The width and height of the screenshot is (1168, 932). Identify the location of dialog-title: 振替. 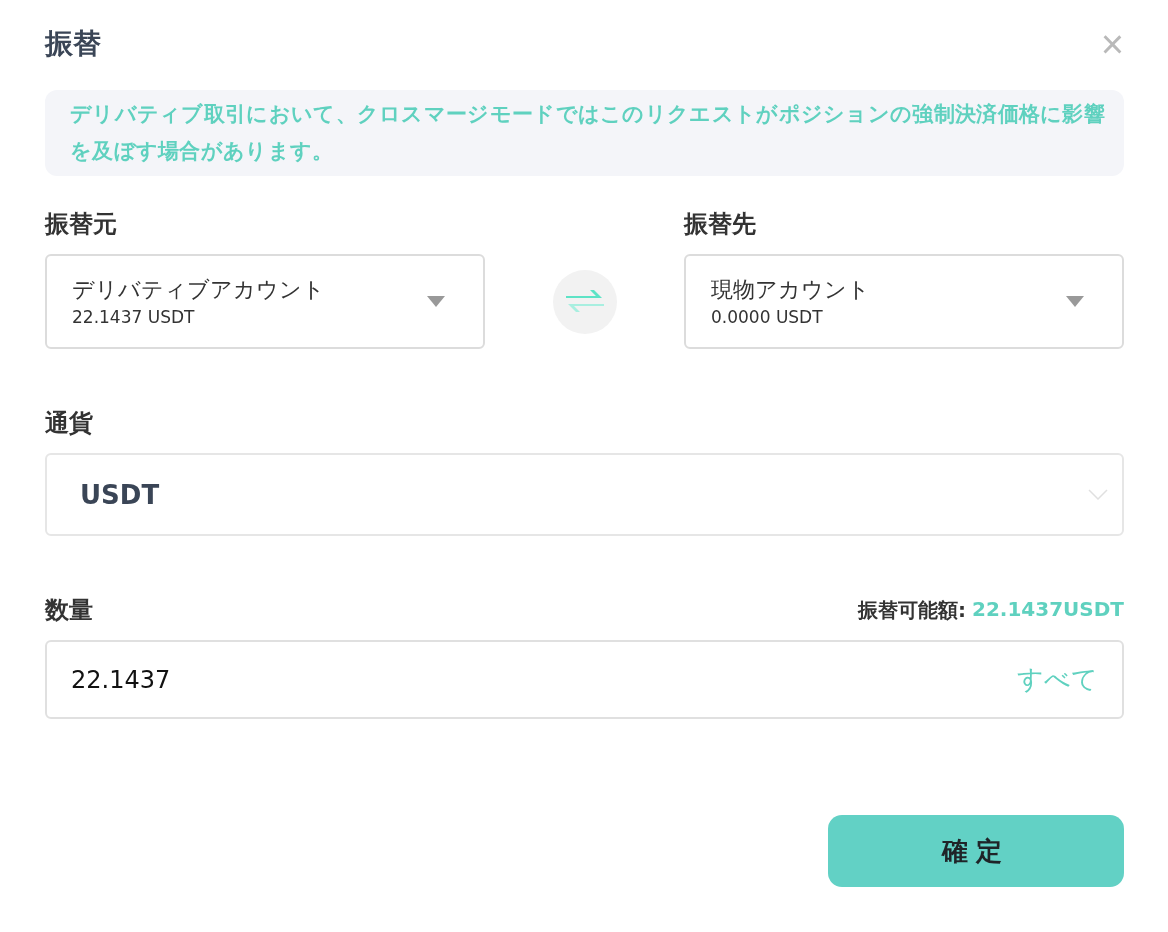
(73, 44).